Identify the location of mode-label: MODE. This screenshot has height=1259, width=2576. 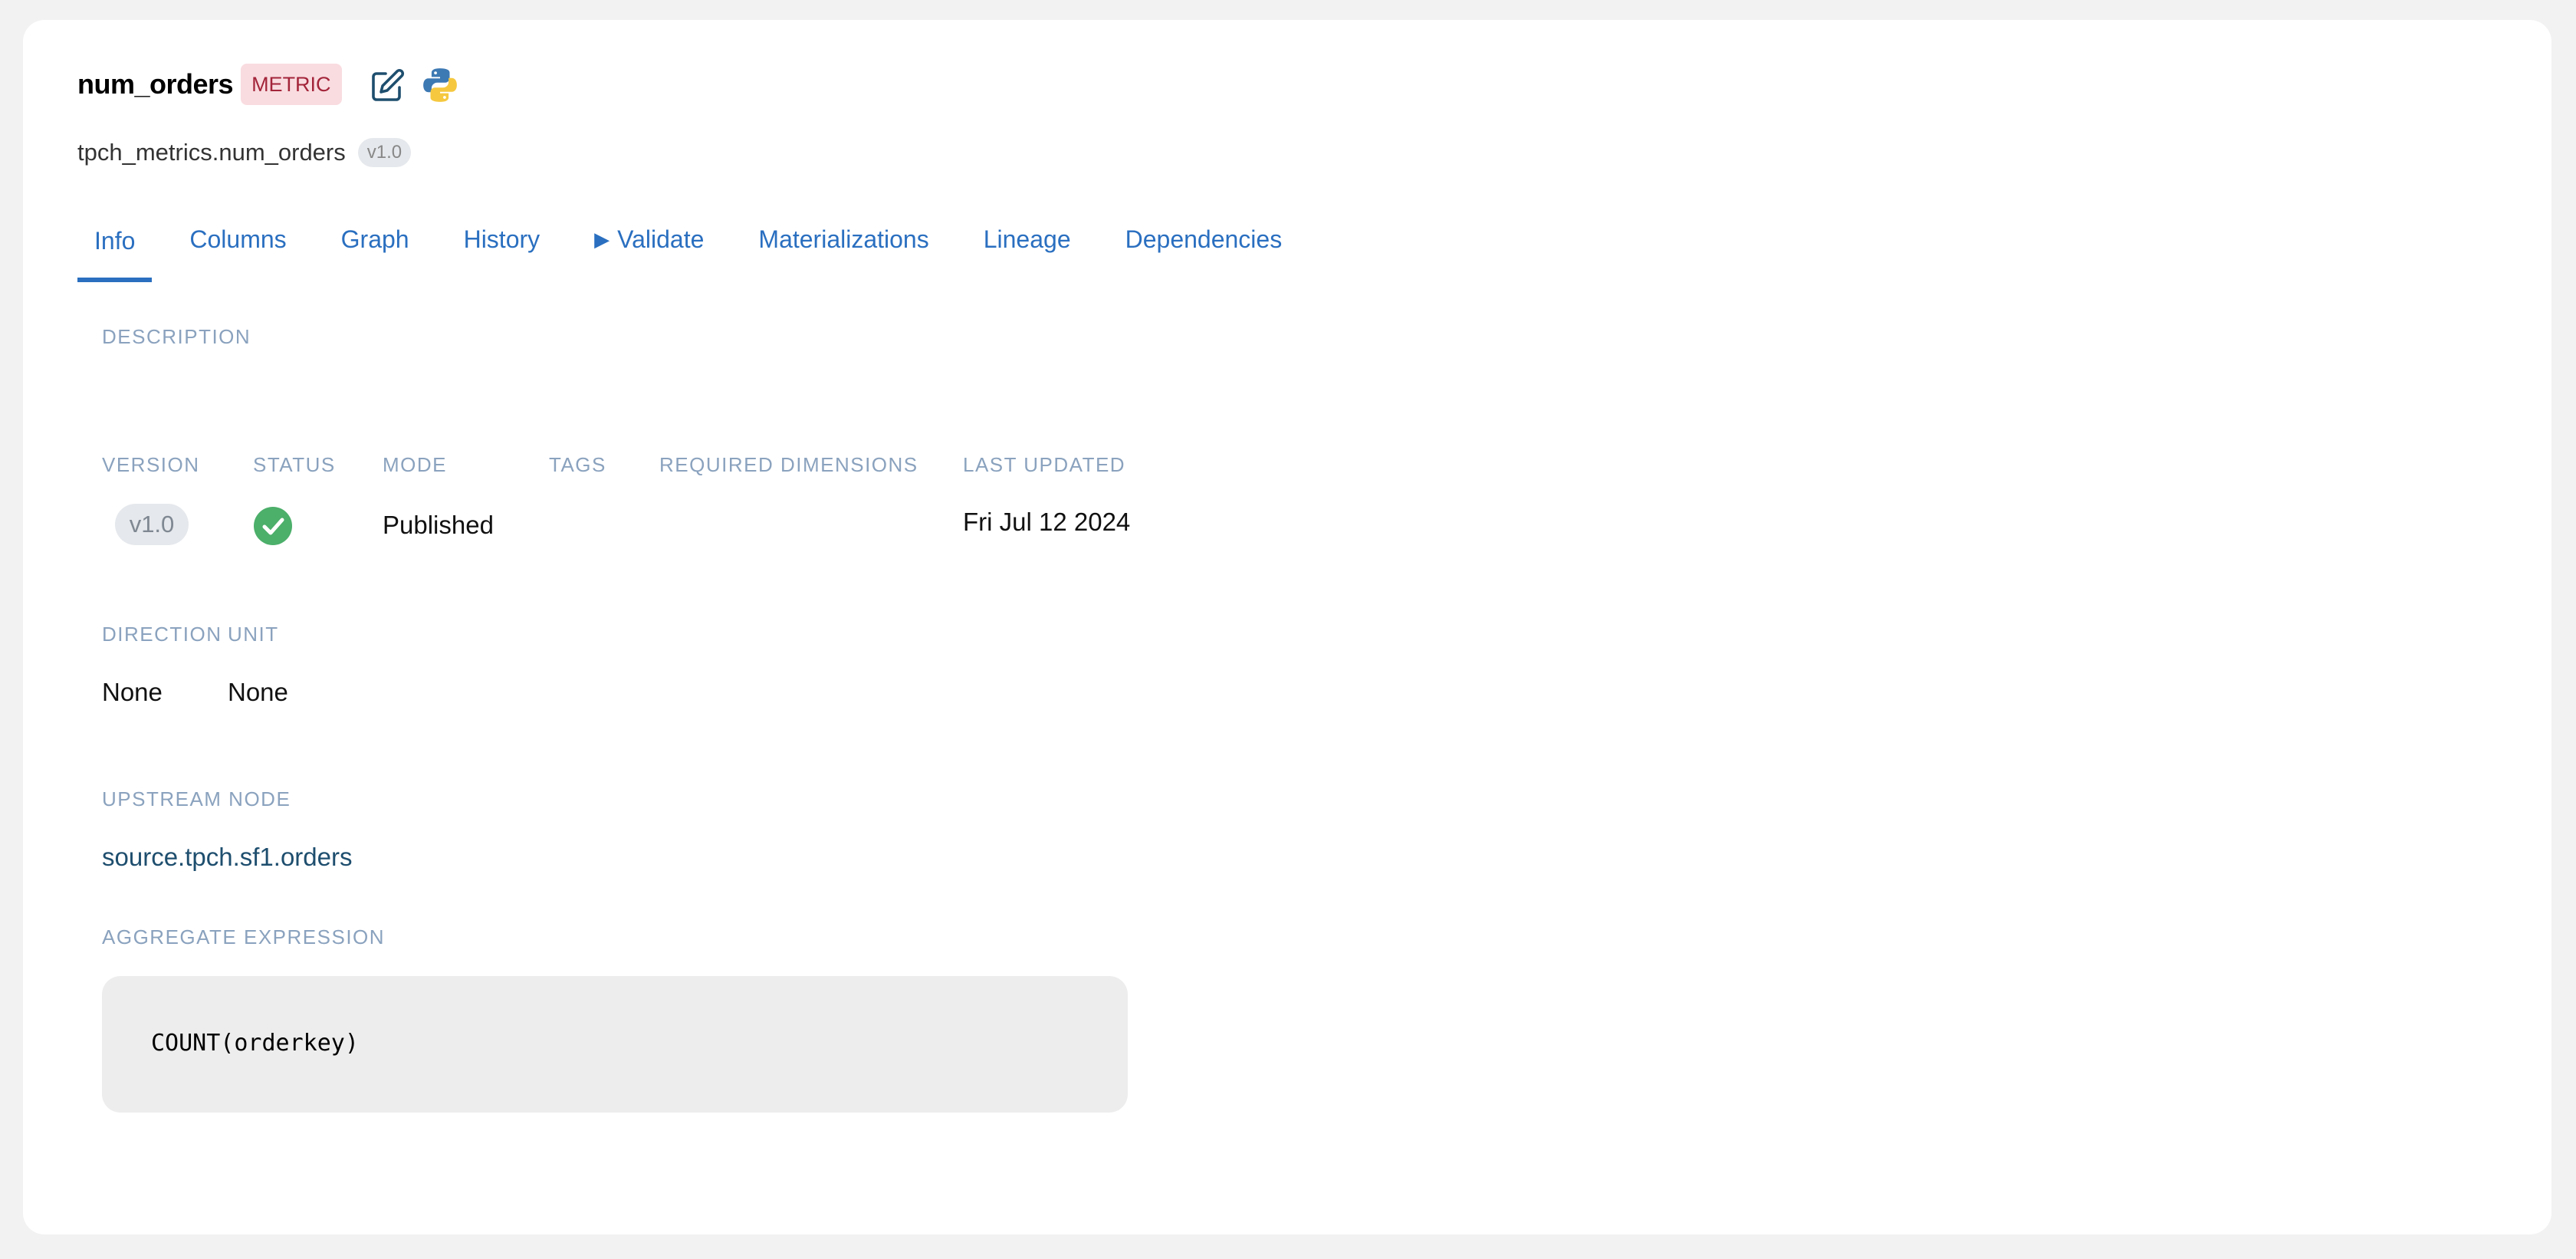
(415, 464).